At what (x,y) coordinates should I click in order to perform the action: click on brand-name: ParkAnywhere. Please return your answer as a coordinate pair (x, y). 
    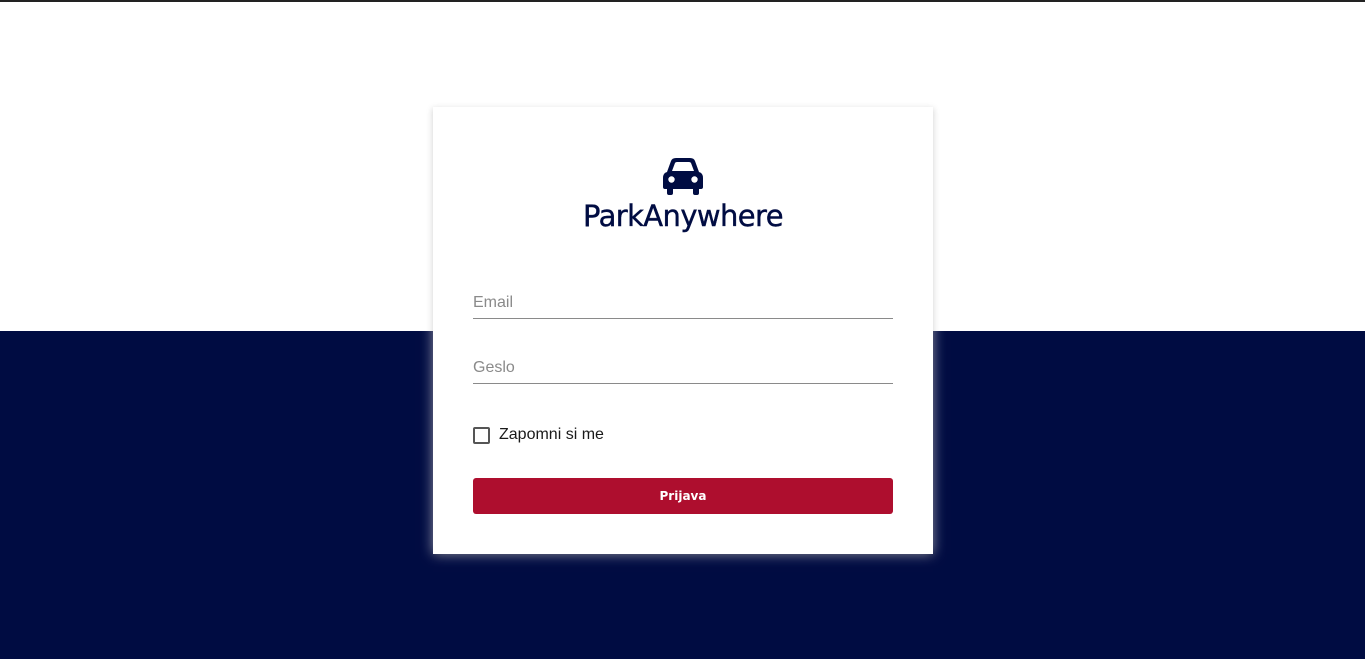
    Looking at the image, I should click on (683, 216).